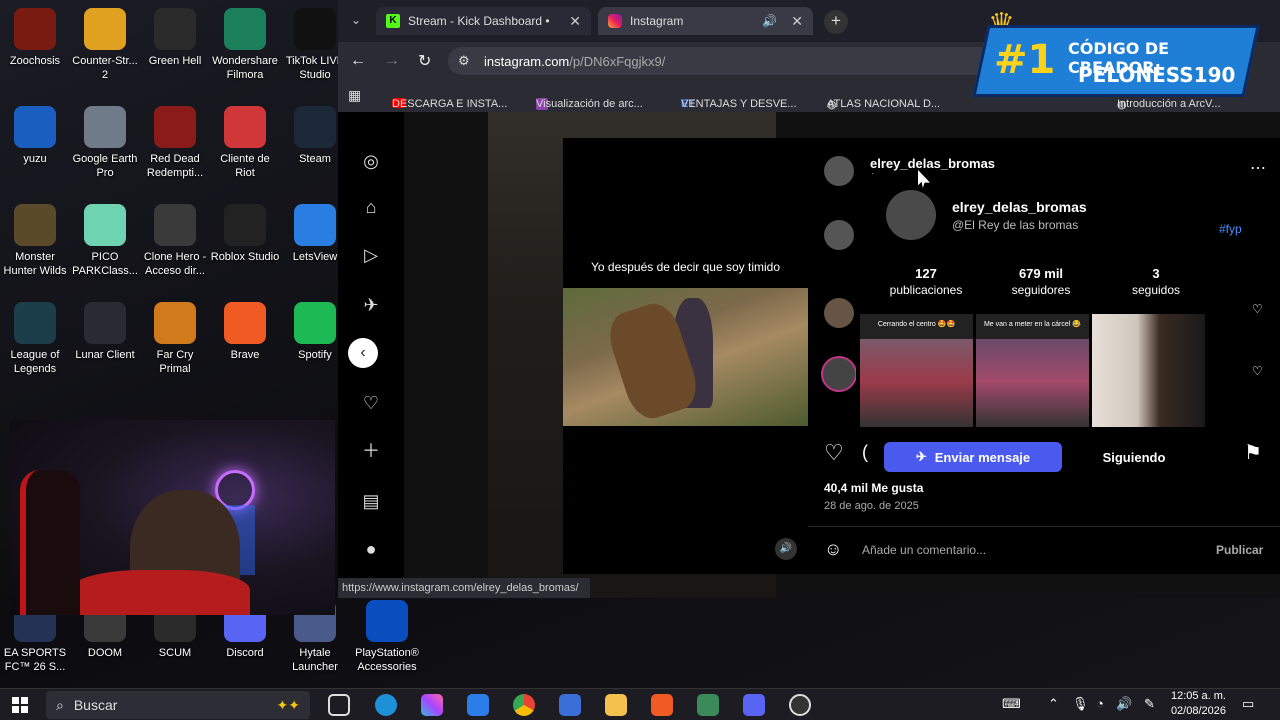  I want to click on windows-start-icon, so click(20, 705).